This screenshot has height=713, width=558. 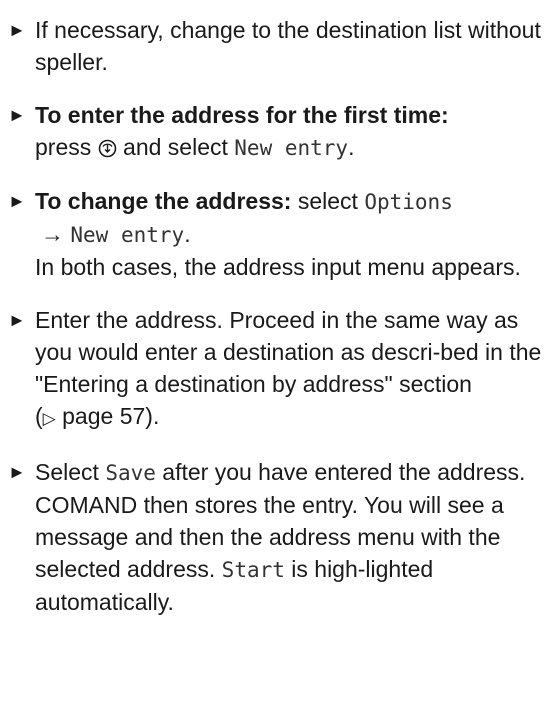 I want to click on menu-item-save: Save, so click(x=130, y=473).